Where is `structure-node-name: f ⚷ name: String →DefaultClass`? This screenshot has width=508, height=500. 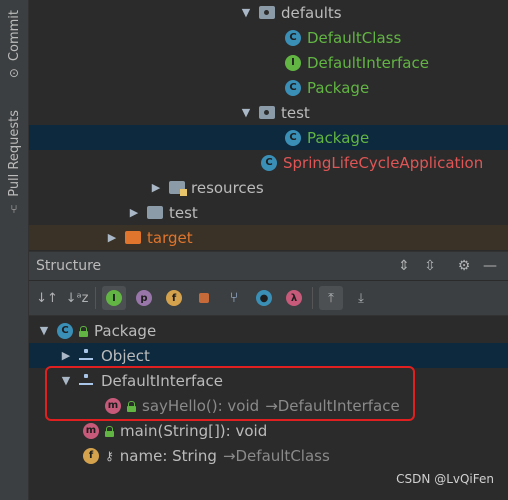 structure-node-name: f ⚷ name: String →DefaultClass is located at coordinates (268, 455).